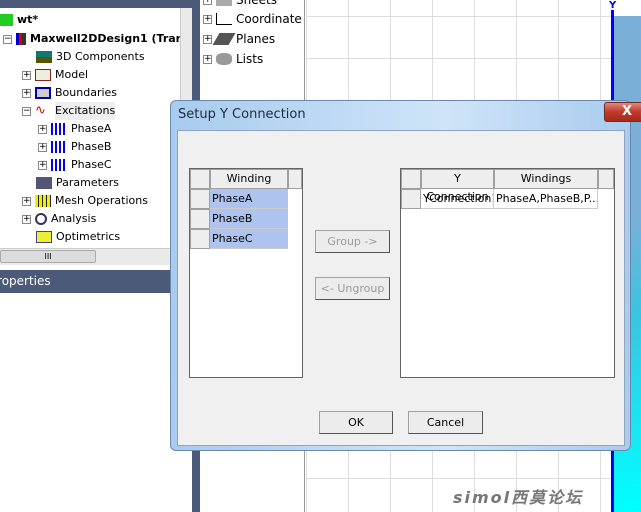 The image size is (641, 512). I want to click on project-manager-title, so click(96, 4).